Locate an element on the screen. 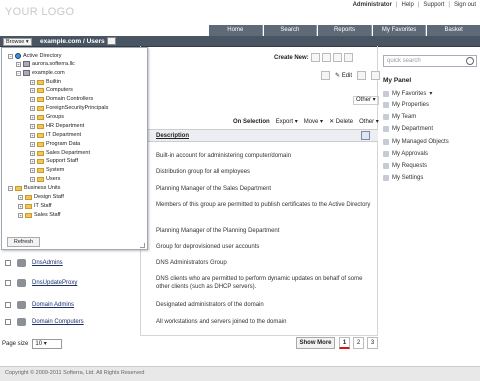 The image size is (480, 381). tree-node-business-units: − Business Units is located at coordinates (34, 188).